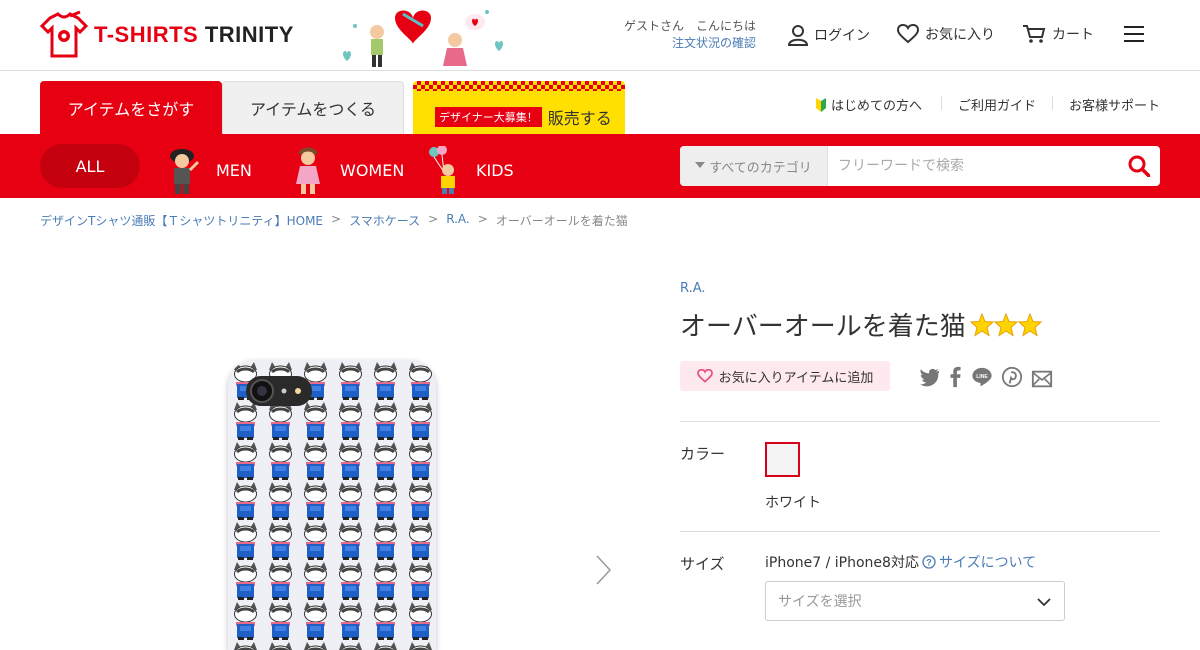  Describe the element at coordinates (90, 166) in the screenshot. I see `category-all-button: ALL` at that location.